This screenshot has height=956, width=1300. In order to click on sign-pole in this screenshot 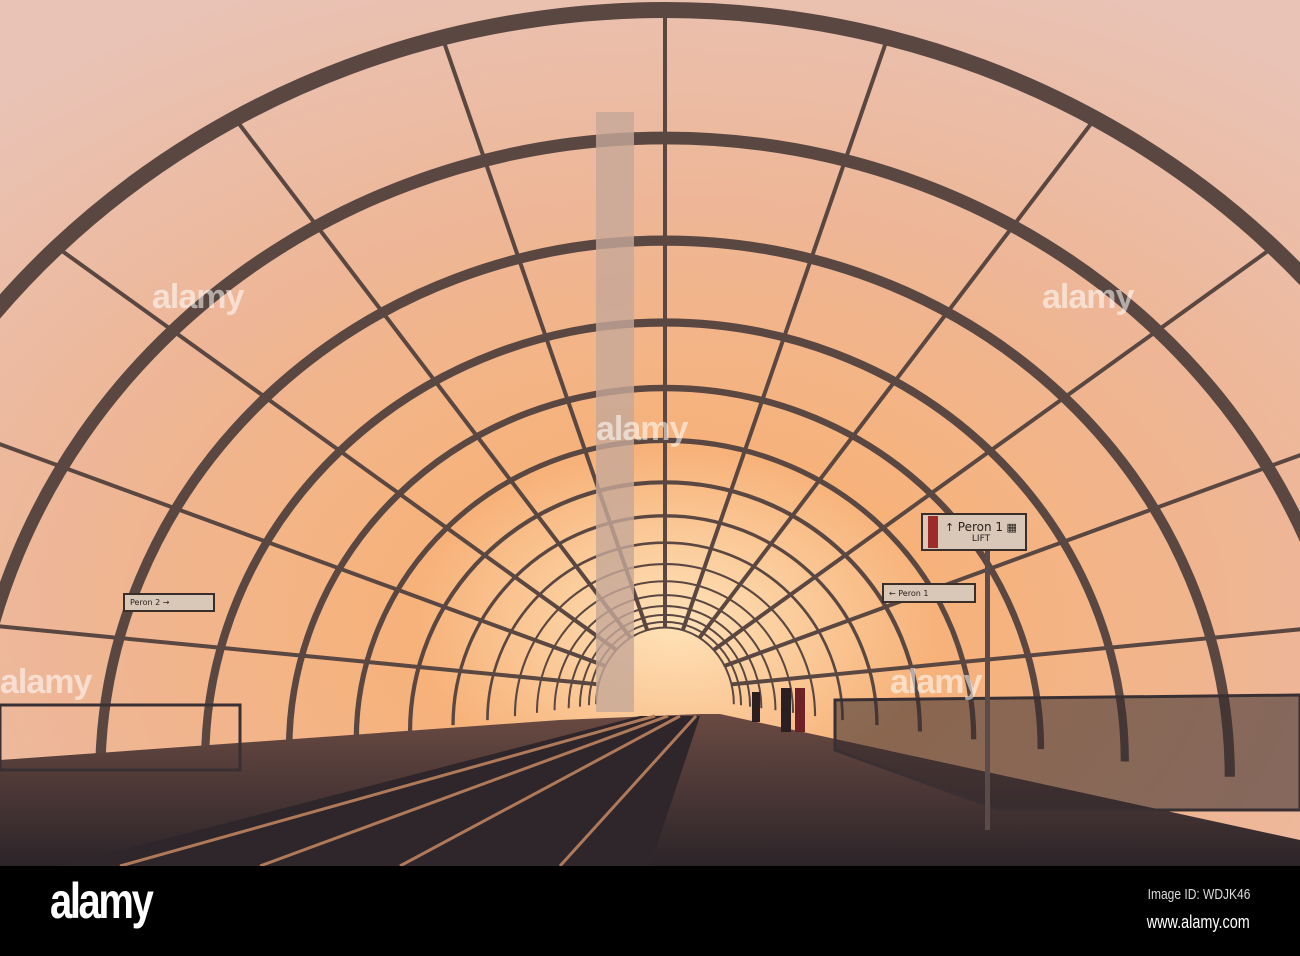, I will do `click(987, 690)`.